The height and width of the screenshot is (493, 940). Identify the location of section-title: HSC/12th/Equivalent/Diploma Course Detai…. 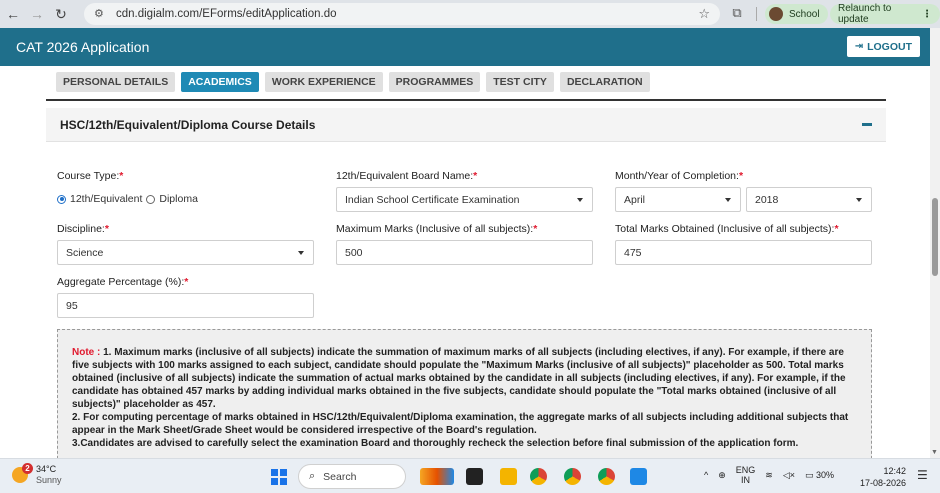
(188, 124).